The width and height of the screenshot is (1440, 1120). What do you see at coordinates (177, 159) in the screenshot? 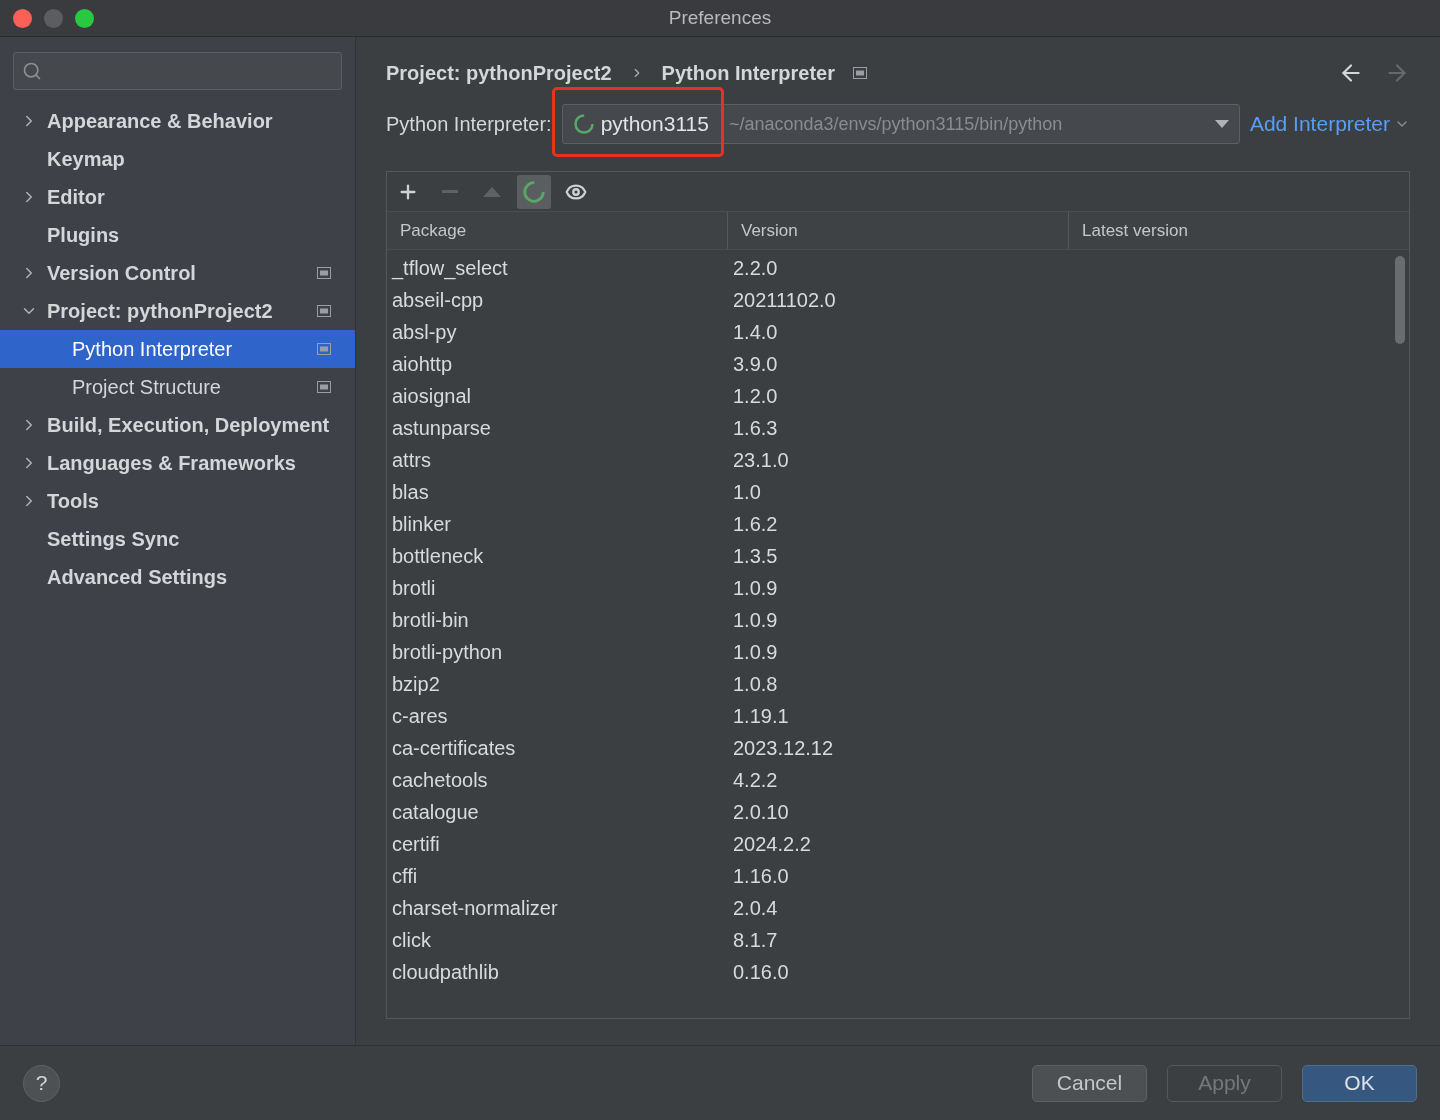
I see `sidebar-item: Keymap` at bounding box center [177, 159].